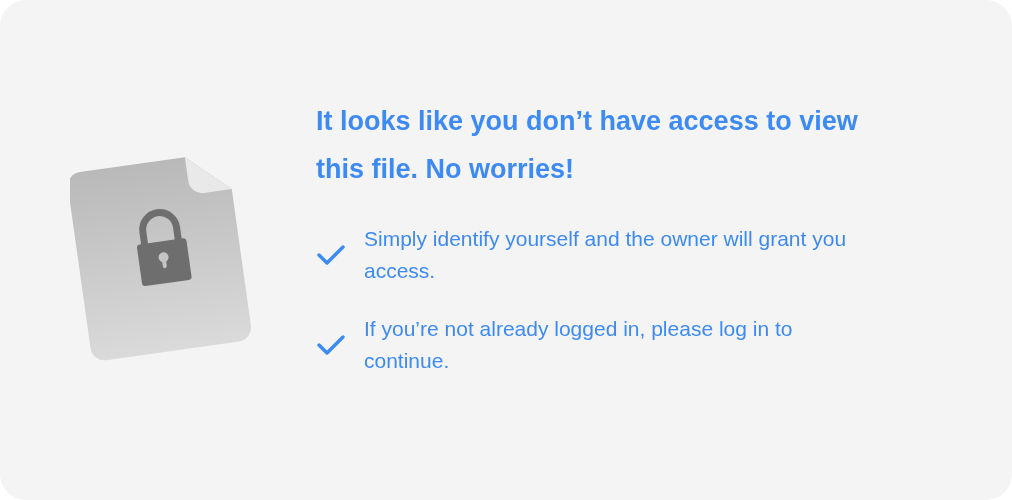  I want to click on point-text: If you’re not already logged in, please log in to continue., so click(579, 345).